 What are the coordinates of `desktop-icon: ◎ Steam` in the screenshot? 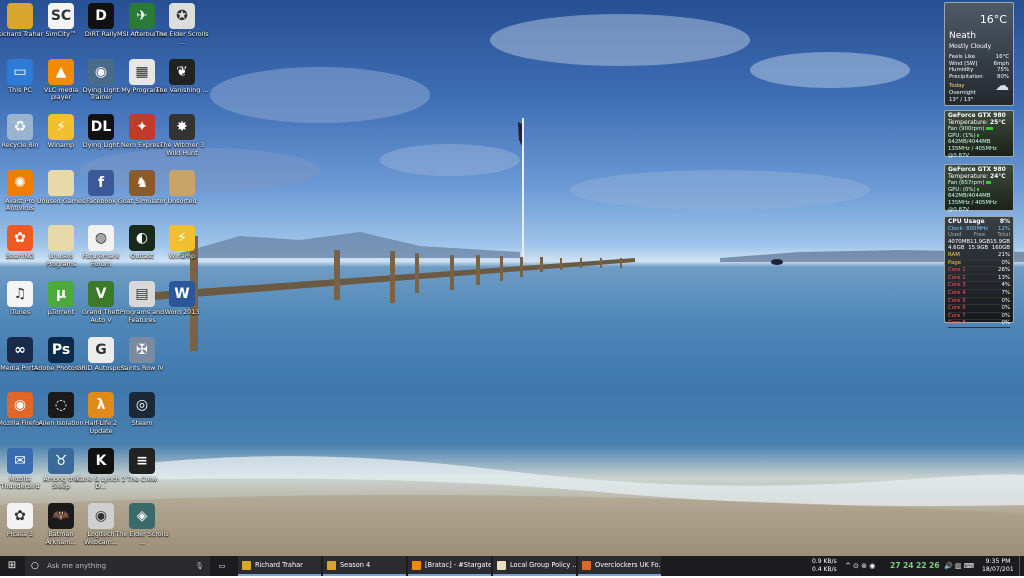 It's located at (142, 410).